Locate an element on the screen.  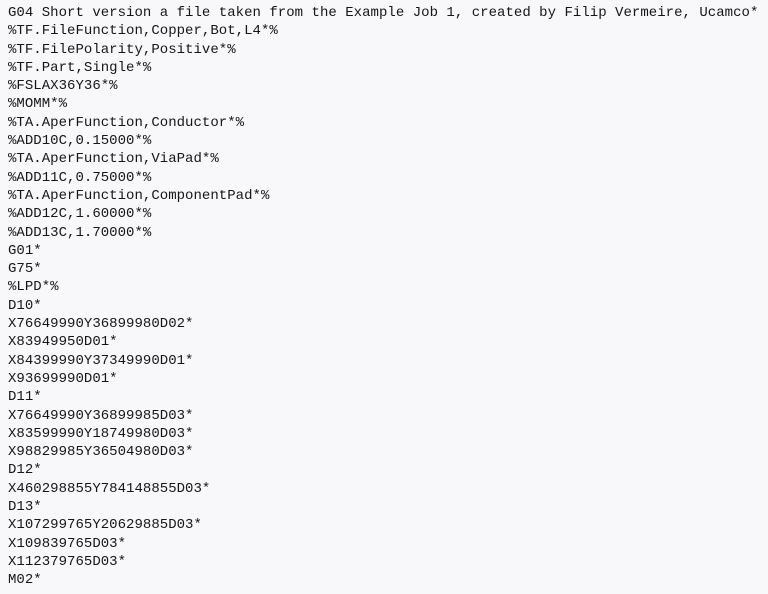
code-line: M02* is located at coordinates (25, 580).